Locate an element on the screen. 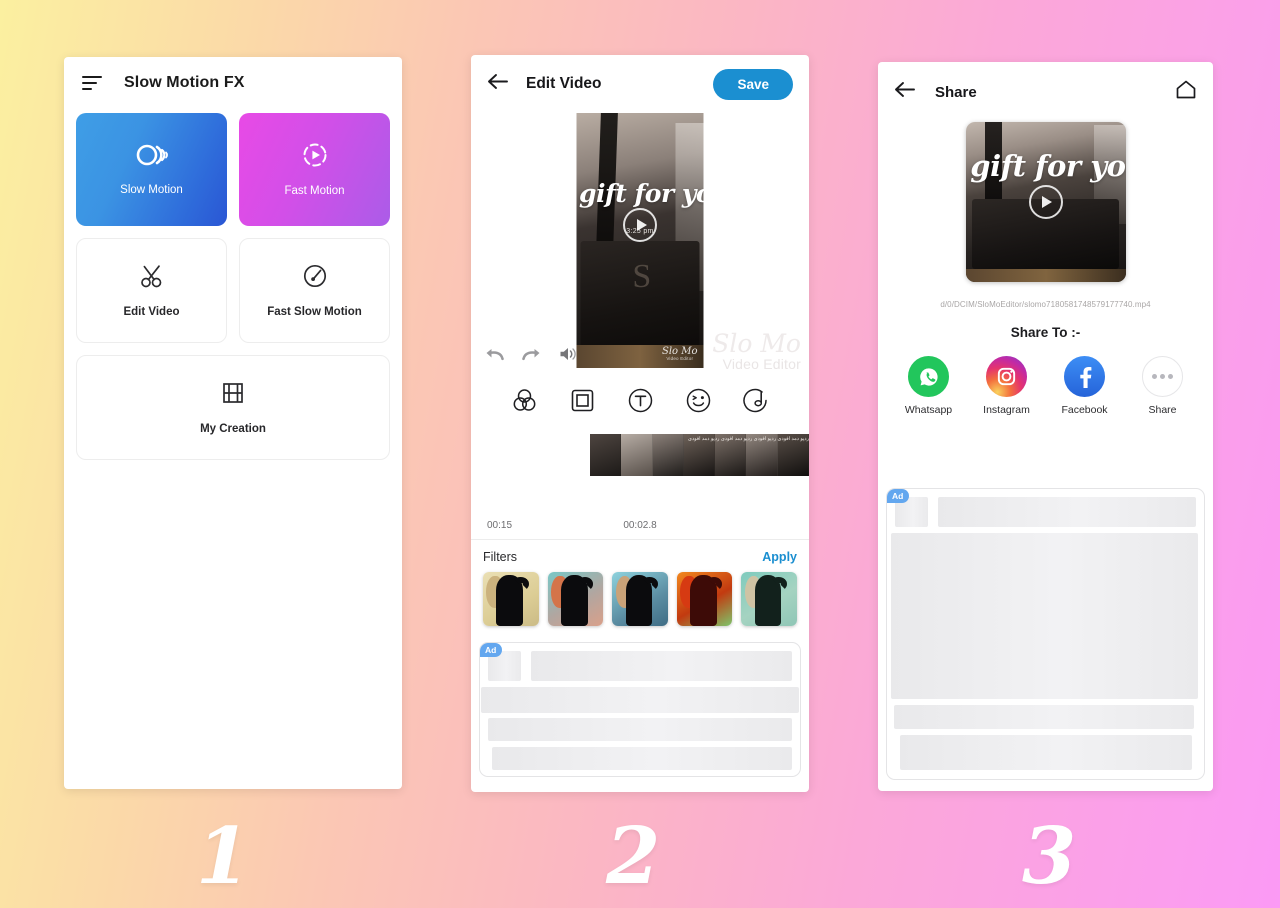  share-target-whatsapp: Whatsapp is located at coordinates (929, 386).